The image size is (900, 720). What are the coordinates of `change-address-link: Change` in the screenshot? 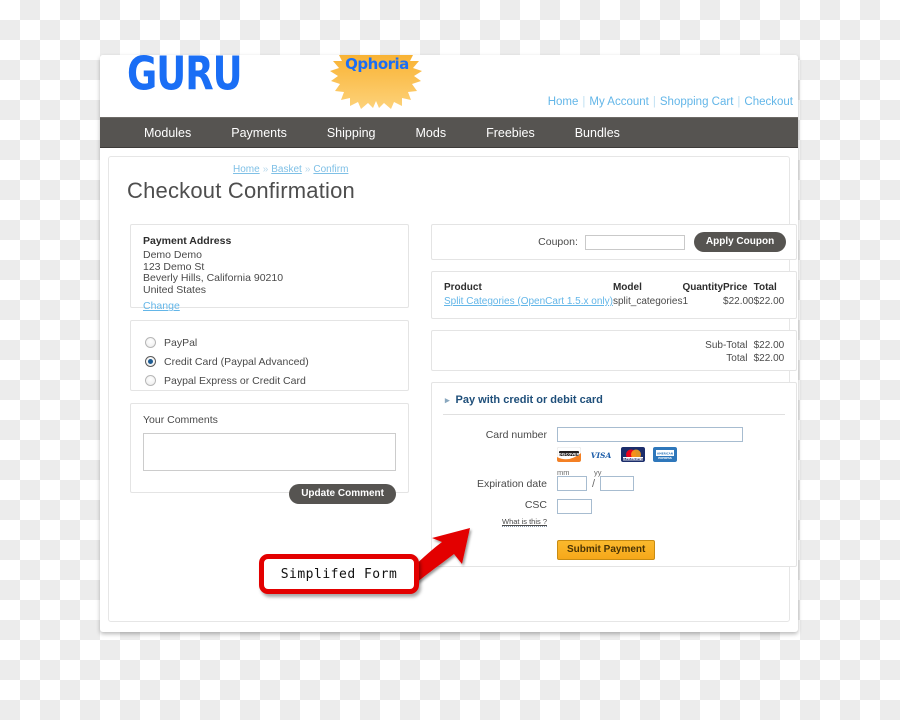 It's located at (161, 306).